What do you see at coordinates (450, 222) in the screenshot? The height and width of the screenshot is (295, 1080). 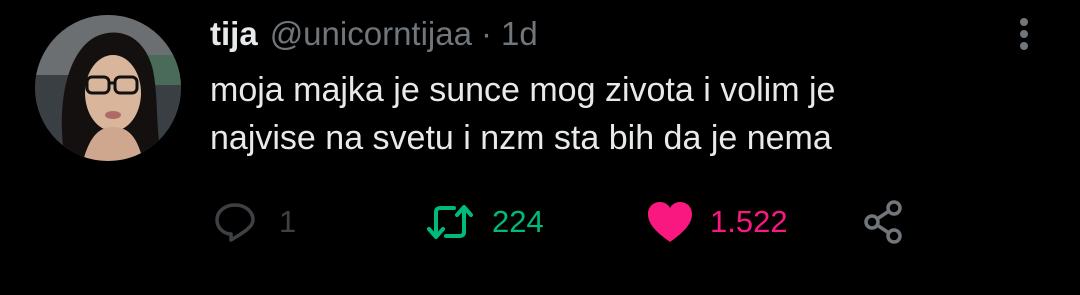 I see `retweet-icon` at bounding box center [450, 222].